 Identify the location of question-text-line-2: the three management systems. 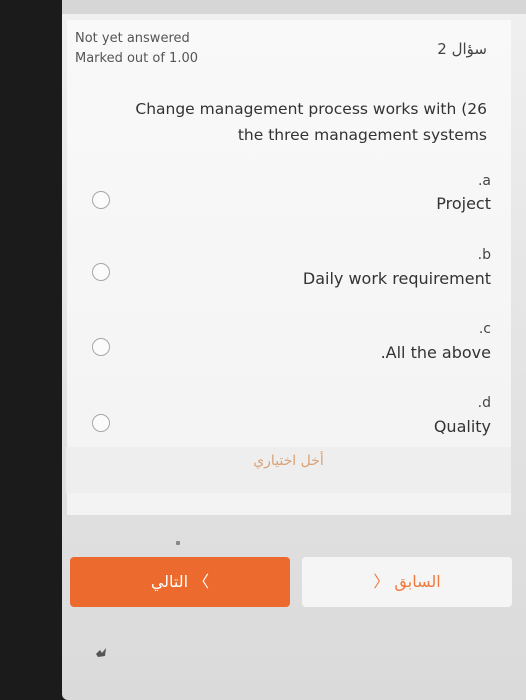
(362, 135).